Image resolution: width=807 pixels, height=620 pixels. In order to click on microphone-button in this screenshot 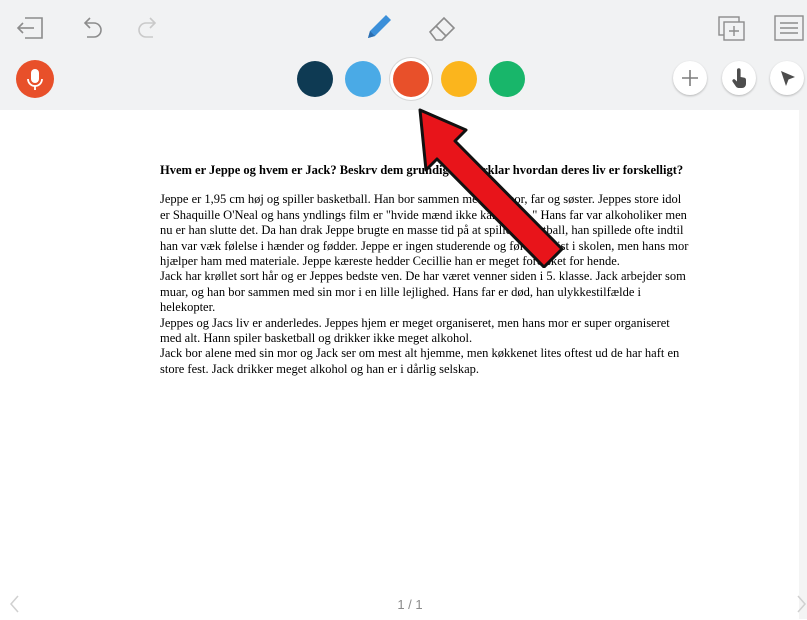, I will do `click(35, 79)`.